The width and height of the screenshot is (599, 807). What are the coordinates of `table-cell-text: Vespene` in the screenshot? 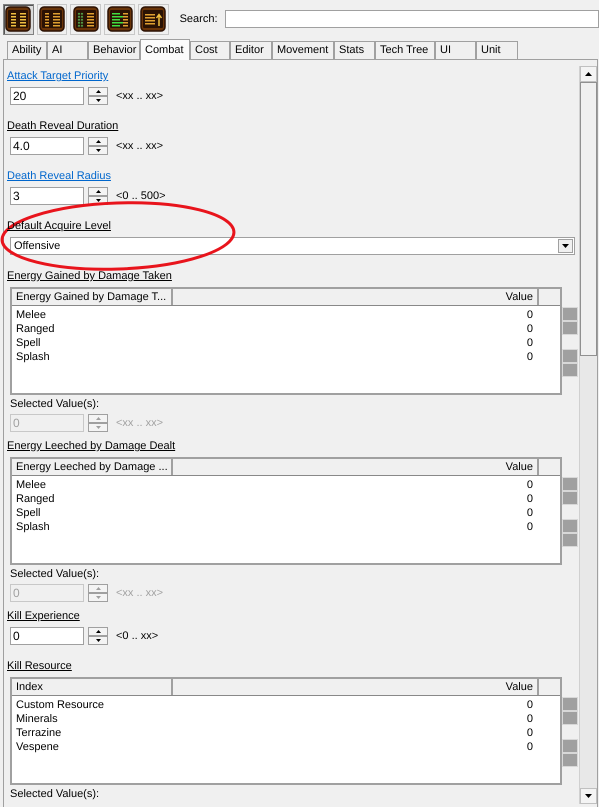 It's located at (37, 747).